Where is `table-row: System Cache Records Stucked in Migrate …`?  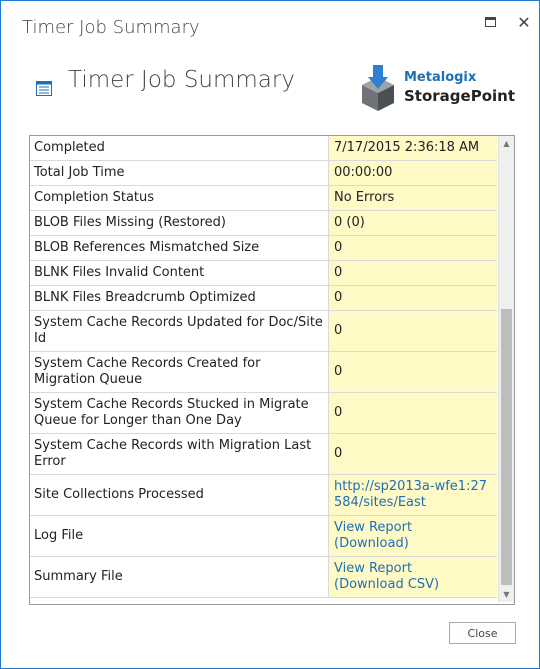 table-row: System Cache Records Stucked in Migrate … is located at coordinates (263, 413).